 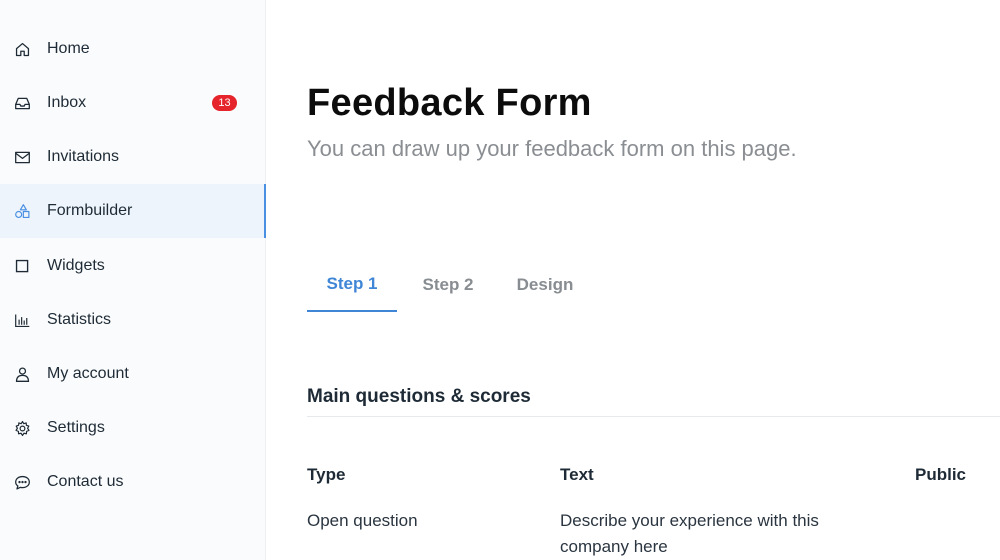 What do you see at coordinates (448, 285) in the screenshot?
I see `tab-step-2: Step 2` at bounding box center [448, 285].